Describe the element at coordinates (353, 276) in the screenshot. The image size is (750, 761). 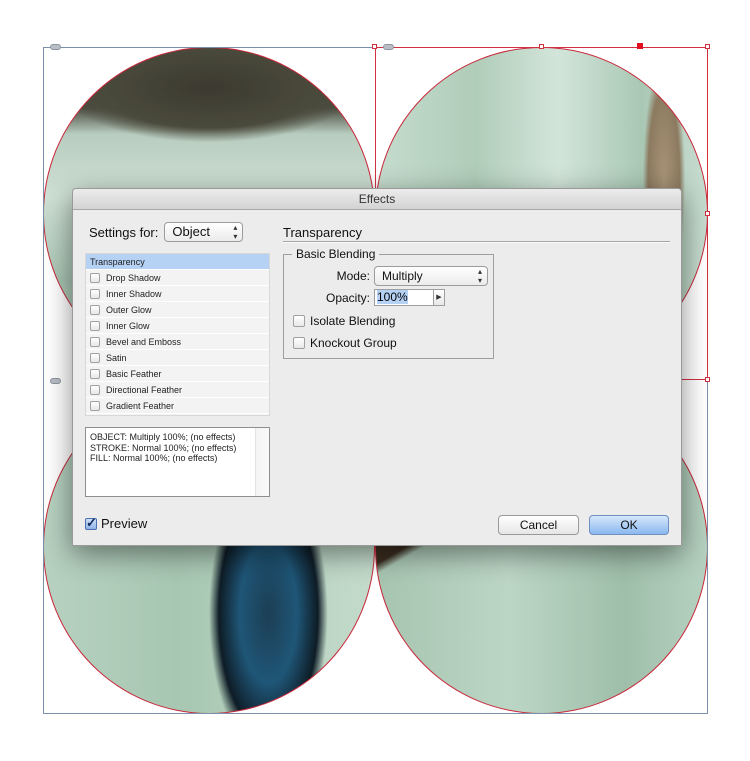
I see `mode-label: Mode:` at that location.